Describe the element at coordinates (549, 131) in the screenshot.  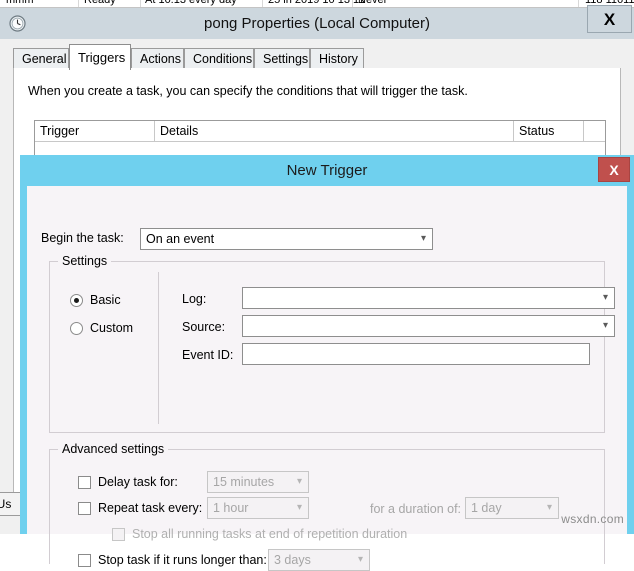
I see `column-header-status: Status` at that location.